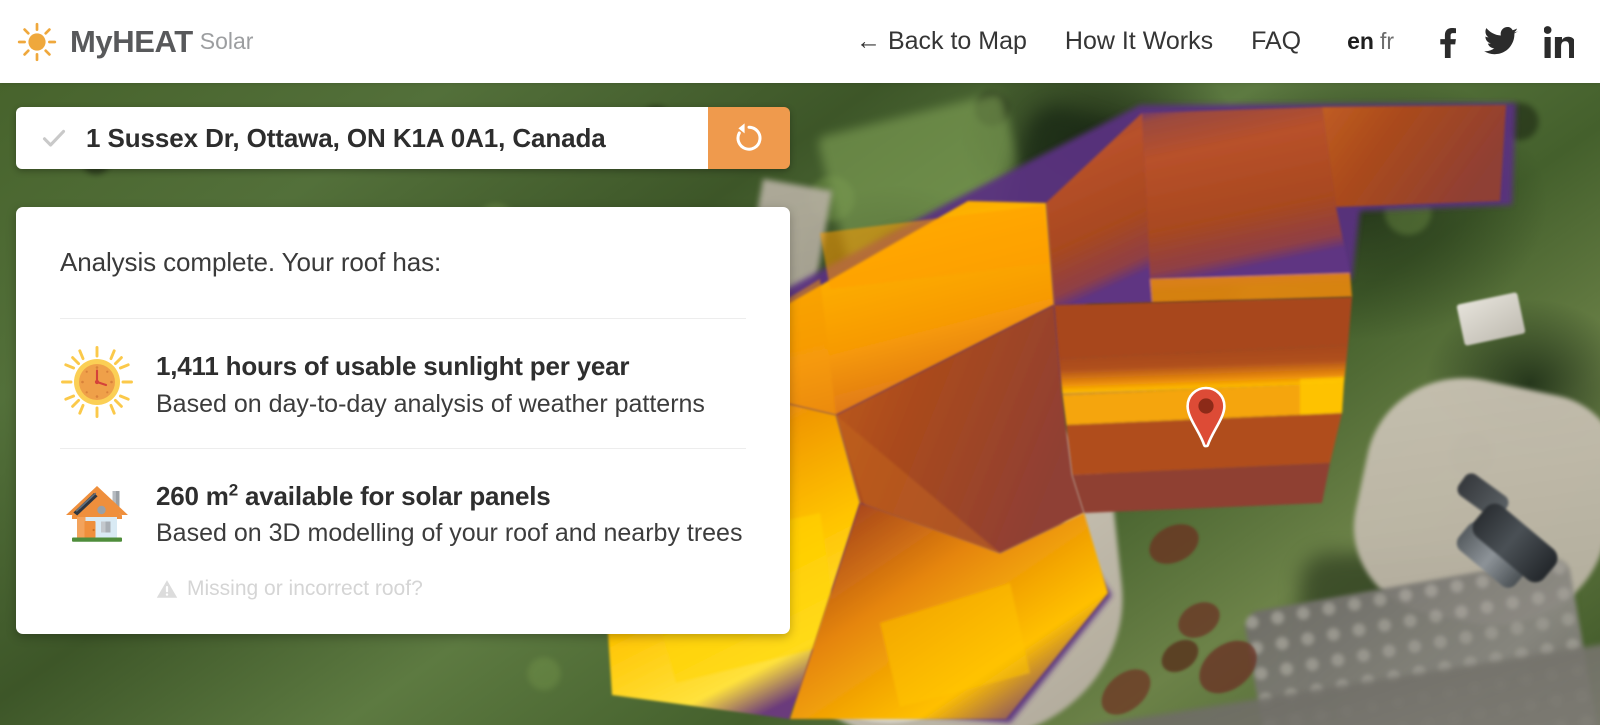 This screenshot has width=1600, height=725. Describe the element at coordinates (192, 495) in the screenshot. I see `roof-area-prefix: 260 m` at that location.